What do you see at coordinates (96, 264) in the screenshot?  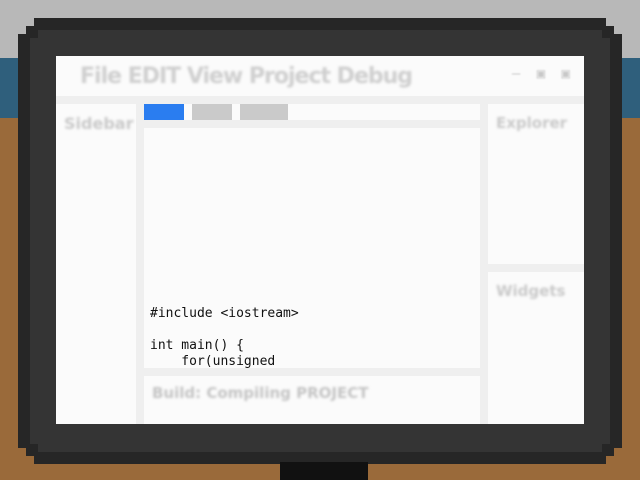 I see `sidebar-panel: Sidebar` at bounding box center [96, 264].